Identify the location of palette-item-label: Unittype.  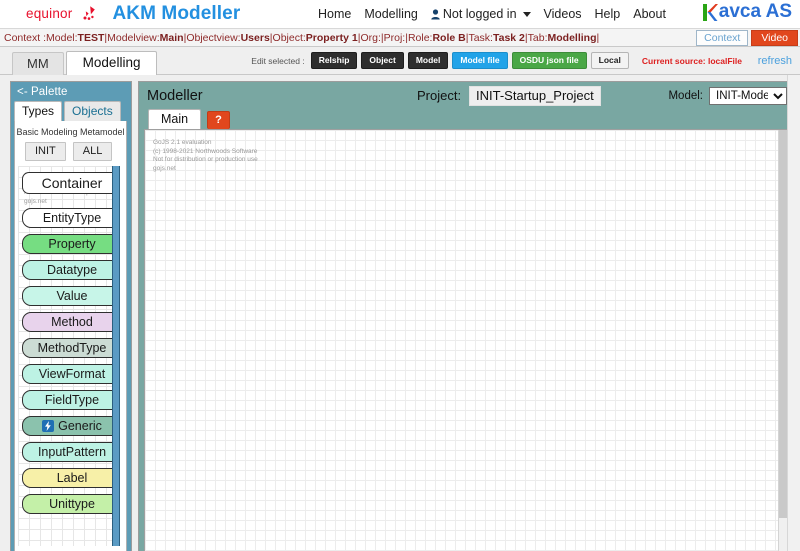
(72, 504).